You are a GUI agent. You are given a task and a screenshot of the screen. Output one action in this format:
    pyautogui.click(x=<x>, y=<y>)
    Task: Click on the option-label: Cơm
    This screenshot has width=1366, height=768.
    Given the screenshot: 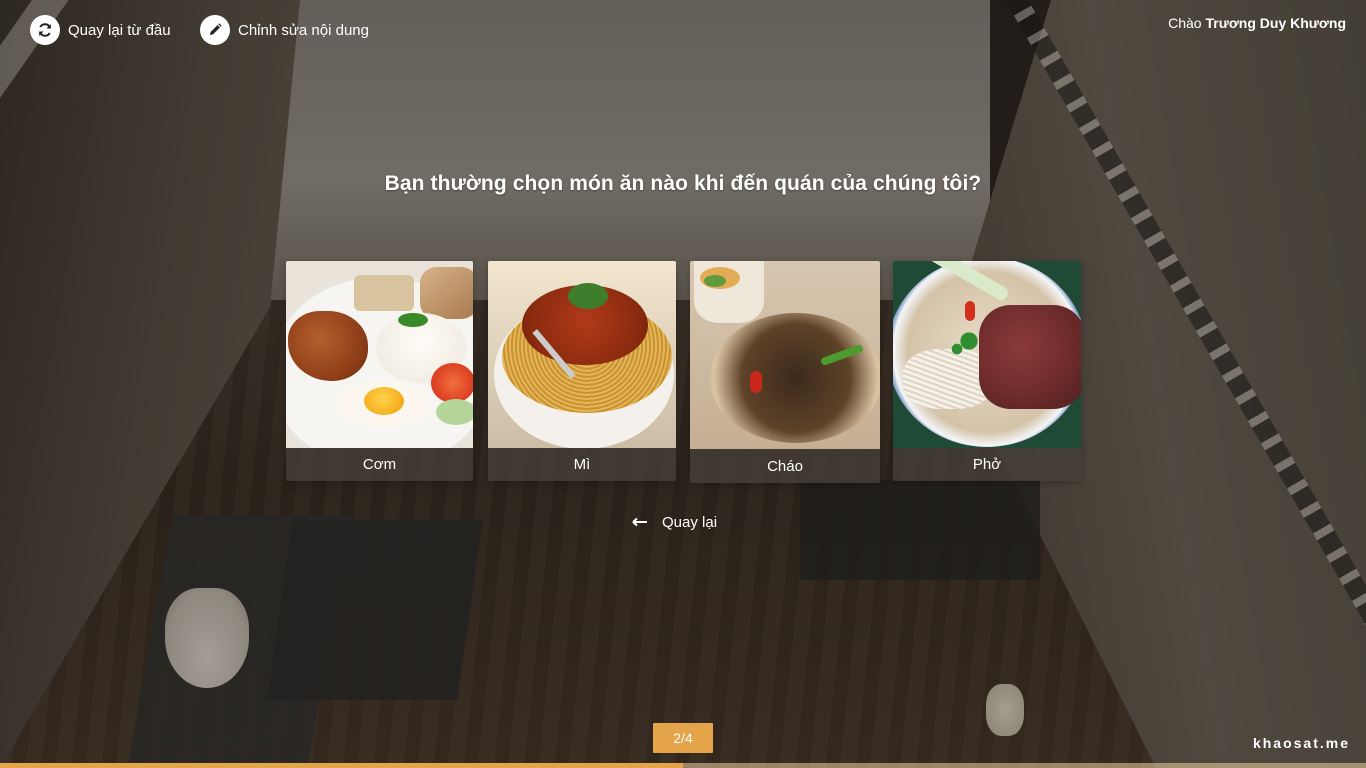 What is the action you would take?
    pyautogui.click(x=379, y=464)
    